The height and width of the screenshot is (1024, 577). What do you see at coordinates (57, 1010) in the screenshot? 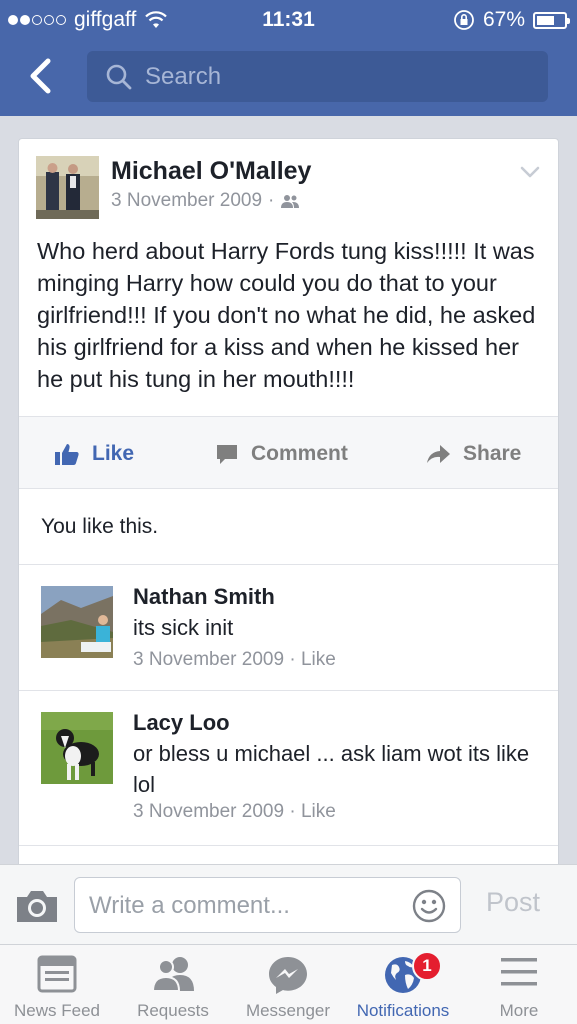
I see `tab-label: News Feed` at bounding box center [57, 1010].